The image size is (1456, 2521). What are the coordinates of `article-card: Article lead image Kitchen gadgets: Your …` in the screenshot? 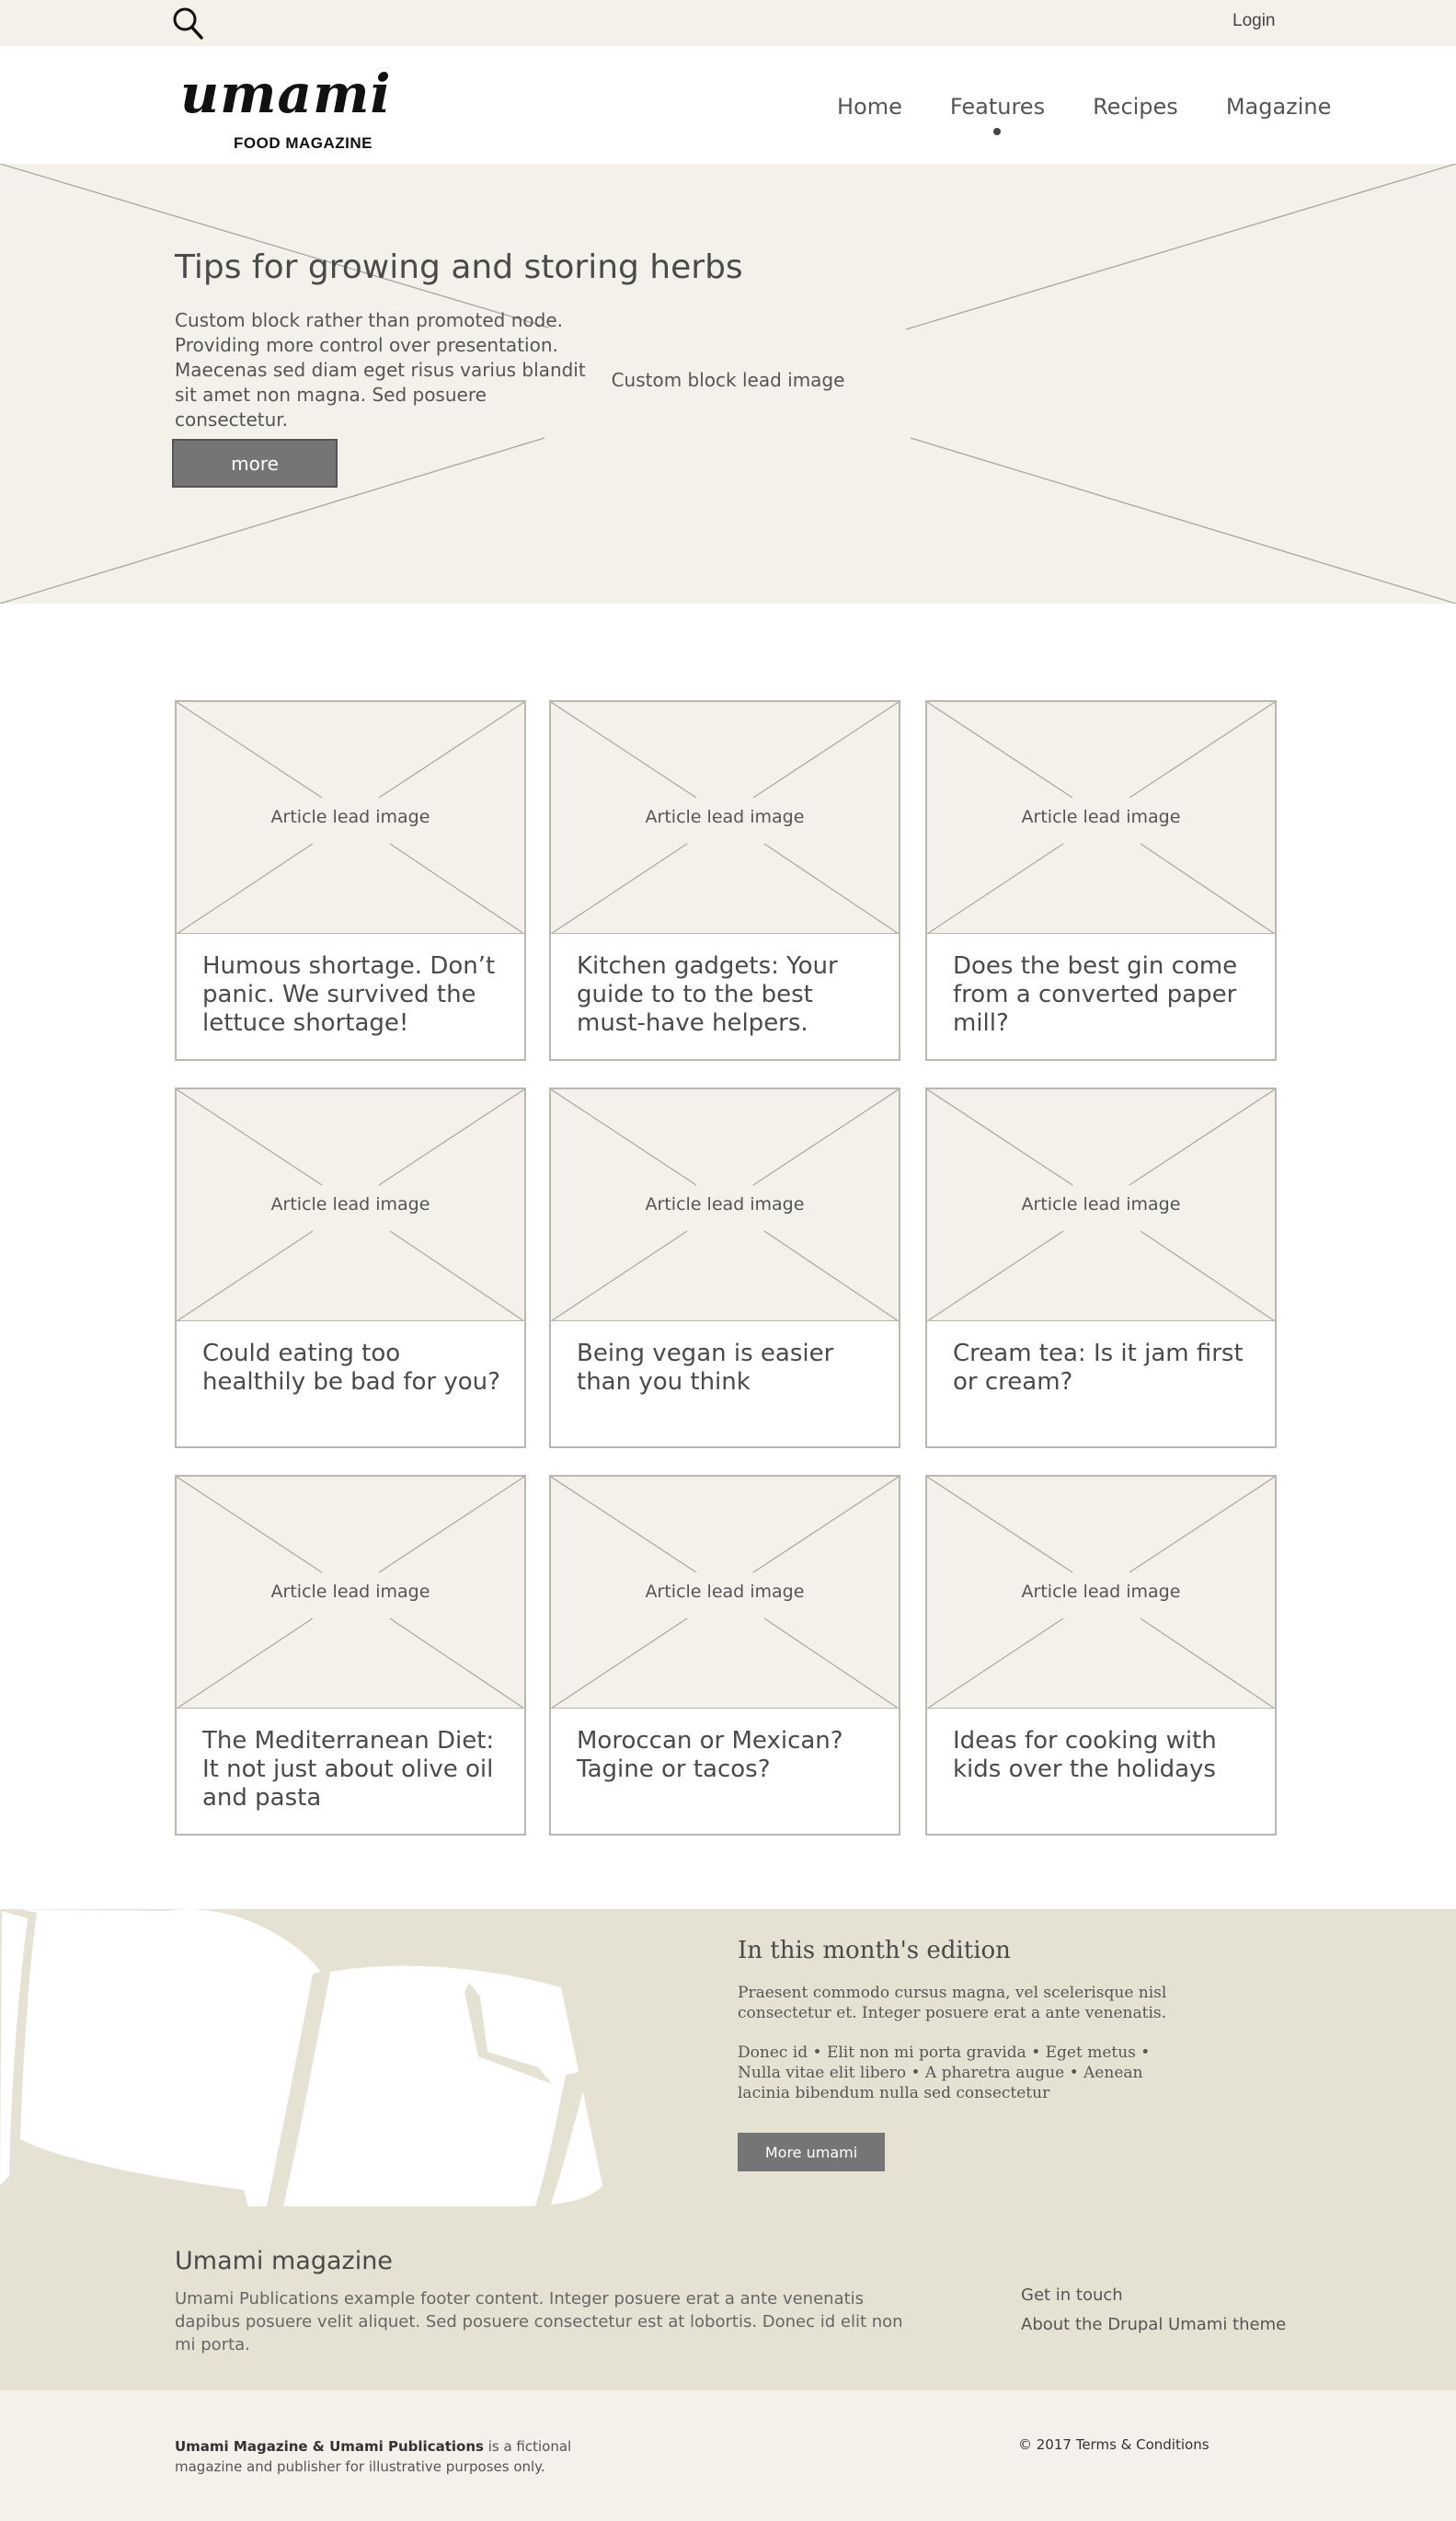 It's located at (724, 880).